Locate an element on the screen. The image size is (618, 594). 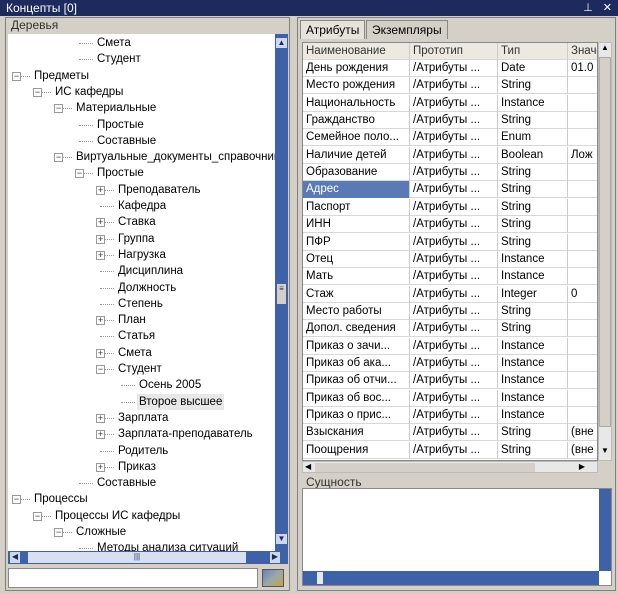
tree-node: Должность is located at coordinates (141, 288).